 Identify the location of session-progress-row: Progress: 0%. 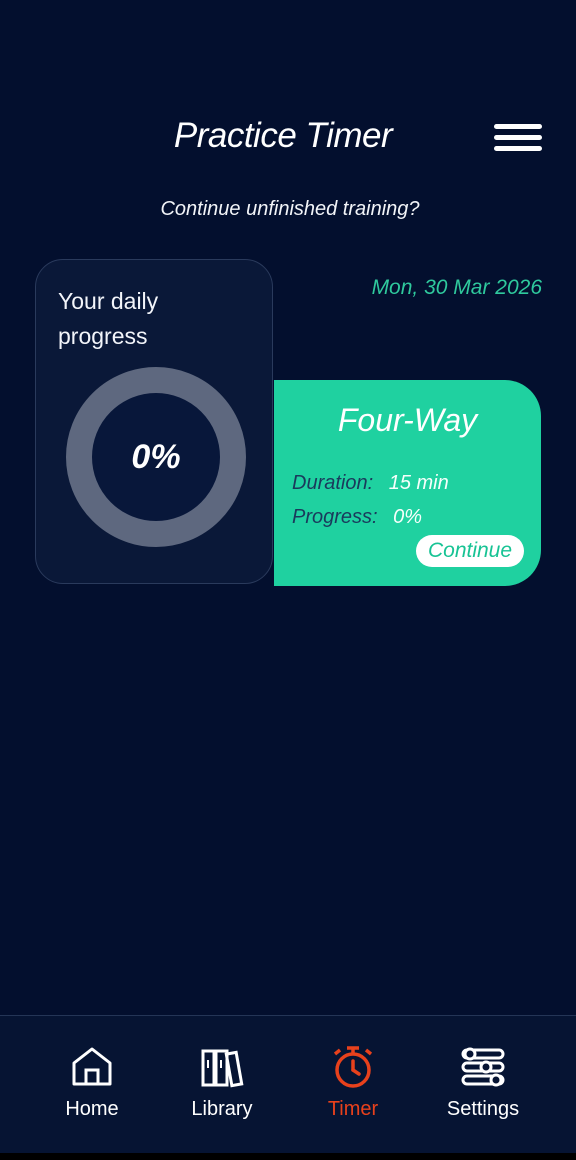
(357, 517).